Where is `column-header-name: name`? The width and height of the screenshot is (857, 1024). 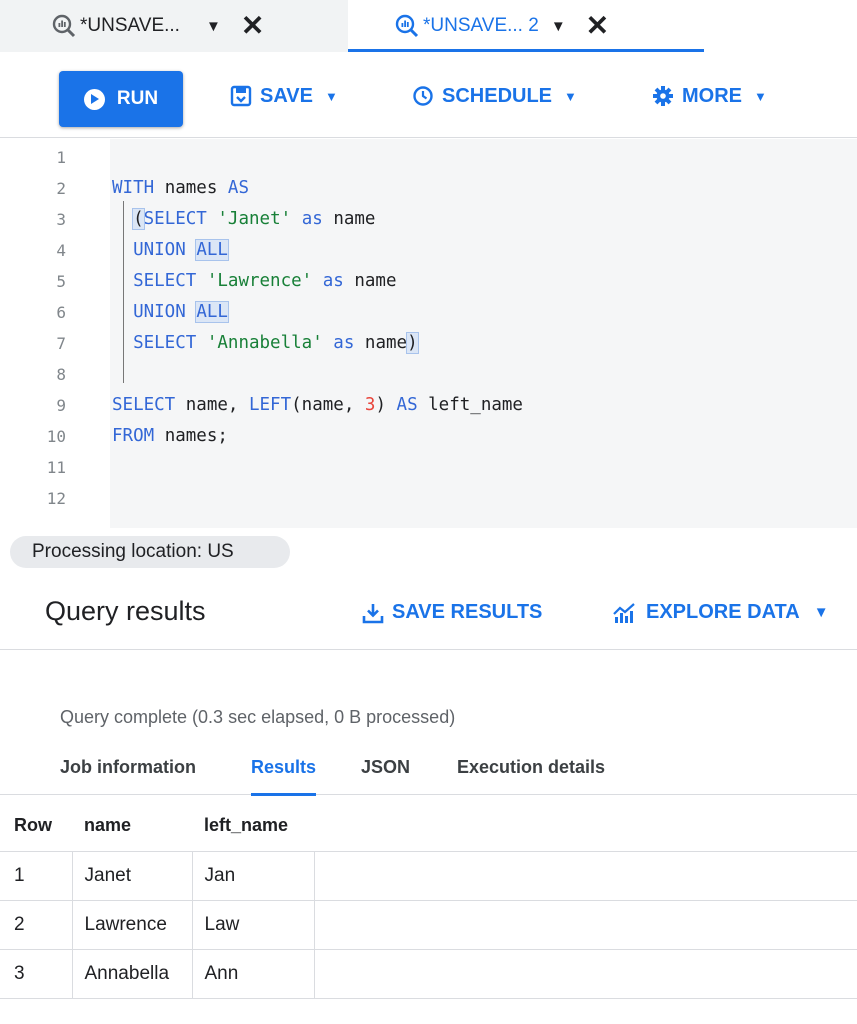
column-header-name: name is located at coordinates (132, 826).